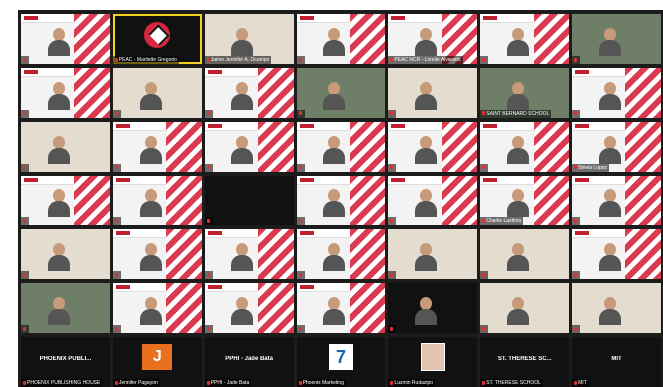 The width and height of the screenshot is (663, 387). I want to click on participant-tile: J Jennifer Pagayon, so click(157, 362).